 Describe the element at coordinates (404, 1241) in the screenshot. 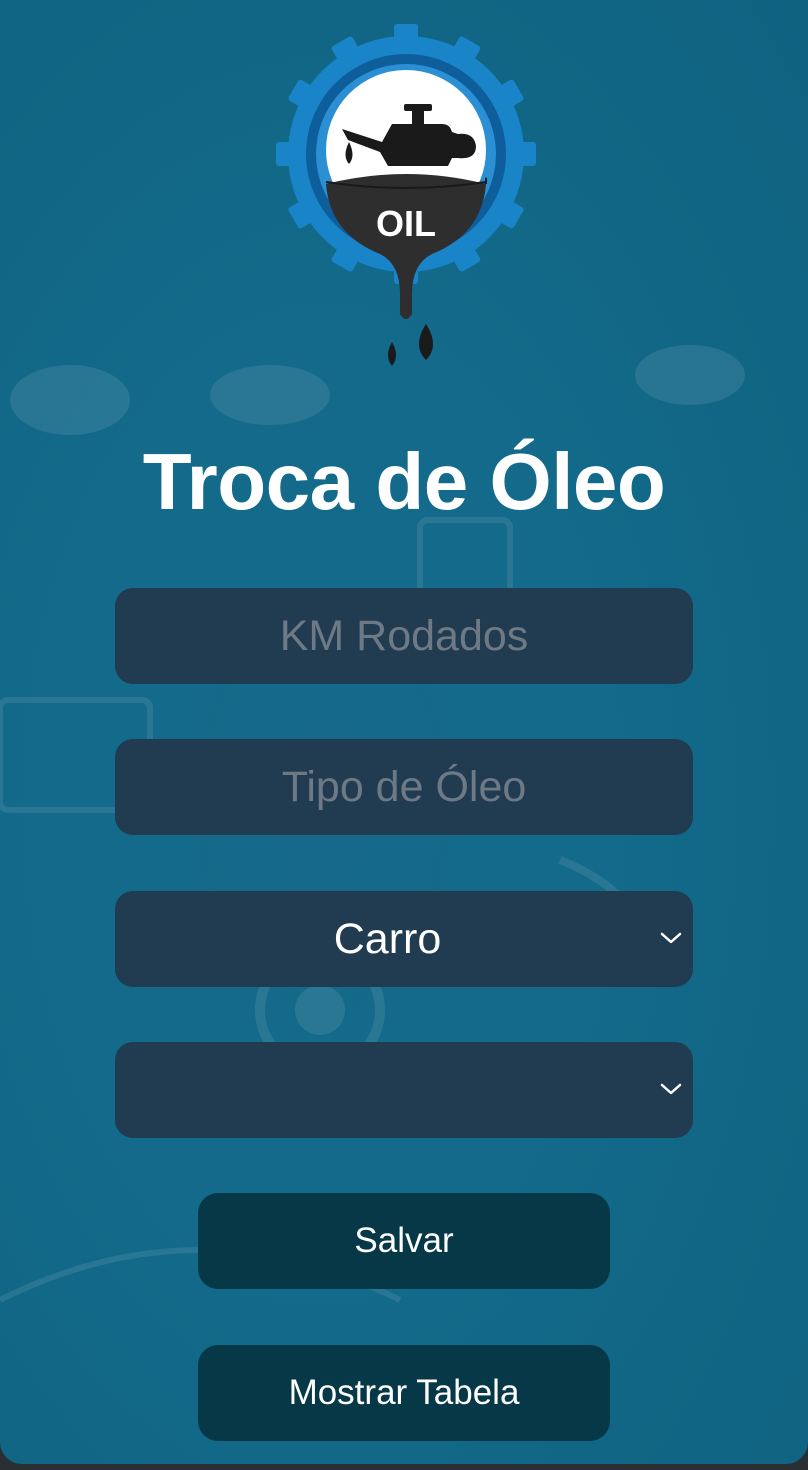

I see `save-button: Salvar` at that location.